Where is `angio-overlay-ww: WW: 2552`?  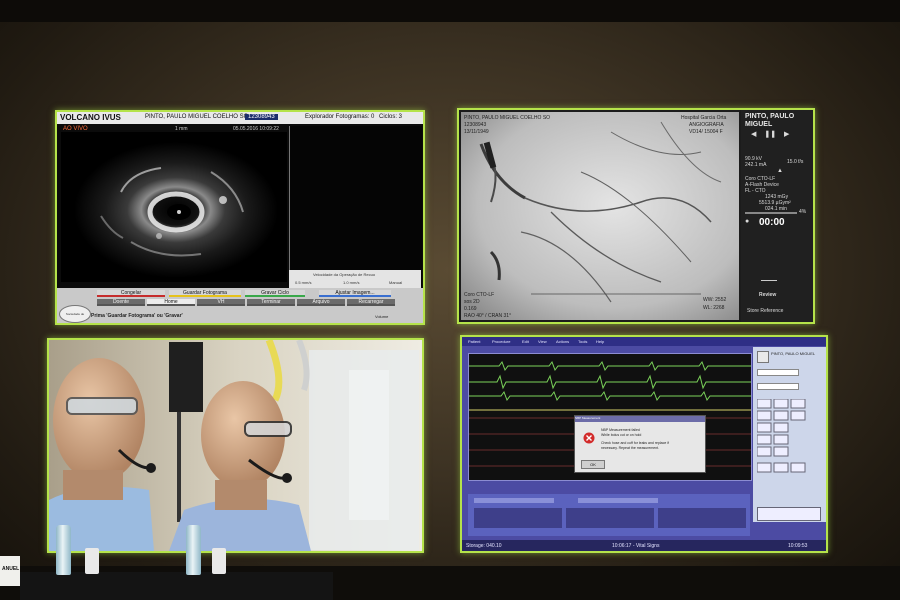
angio-overlay-ww: WW: 2552 is located at coordinates (715, 300).